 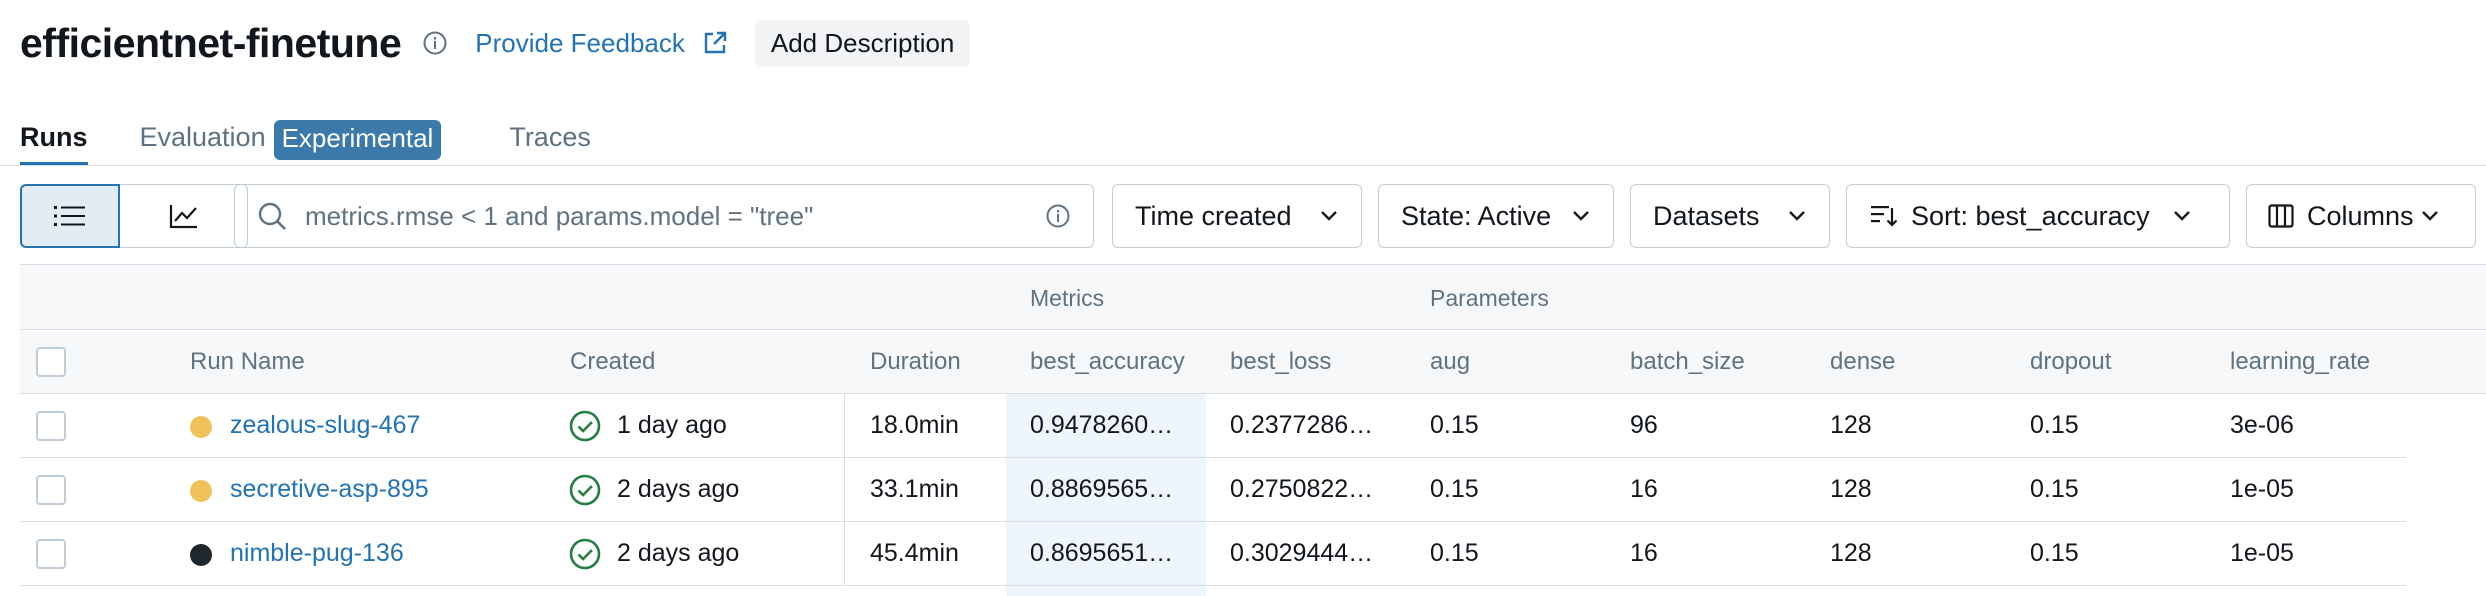 I want to click on tab-bar: Runs Evaluation Experimental Traces, so click(x=305, y=141).